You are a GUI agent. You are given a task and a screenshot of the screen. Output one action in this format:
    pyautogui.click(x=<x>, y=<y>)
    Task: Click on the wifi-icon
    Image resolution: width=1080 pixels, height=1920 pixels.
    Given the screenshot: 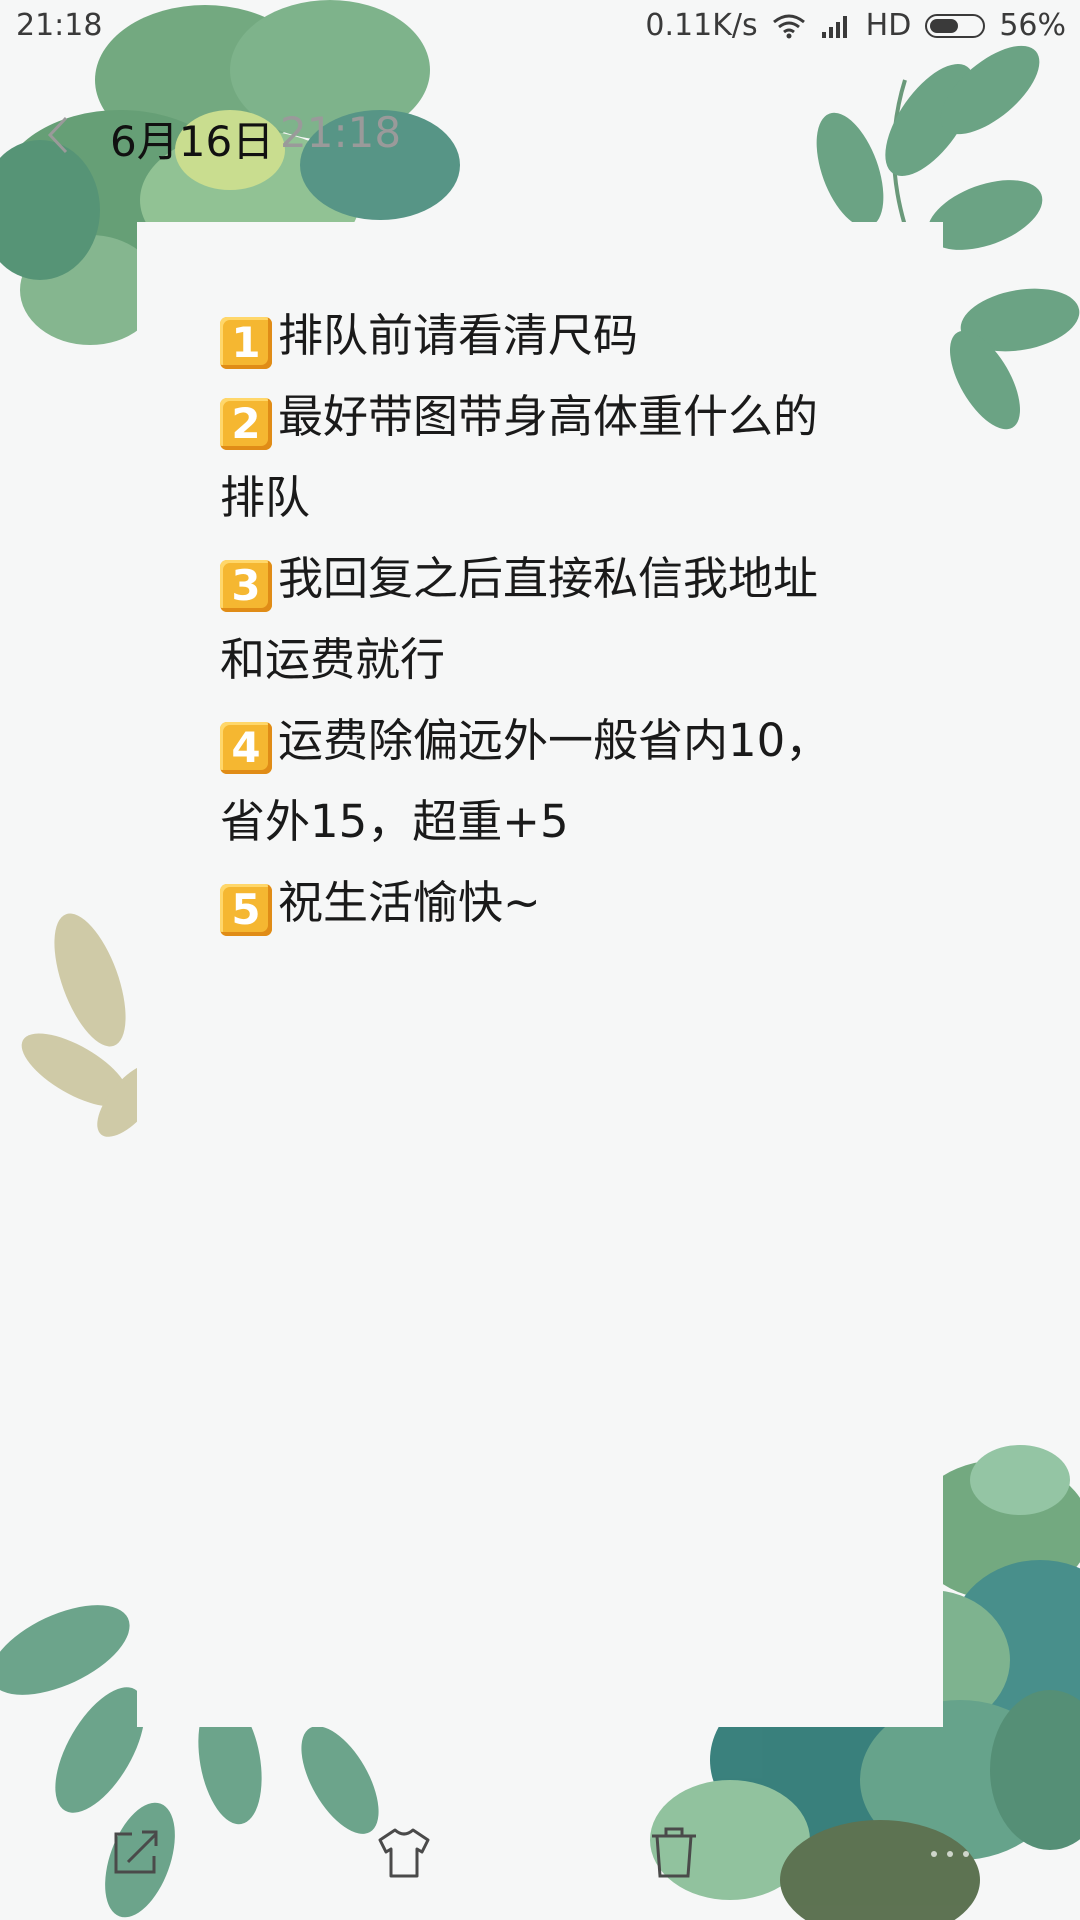 What is the action you would take?
    pyautogui.click(x=789, y=26)
    